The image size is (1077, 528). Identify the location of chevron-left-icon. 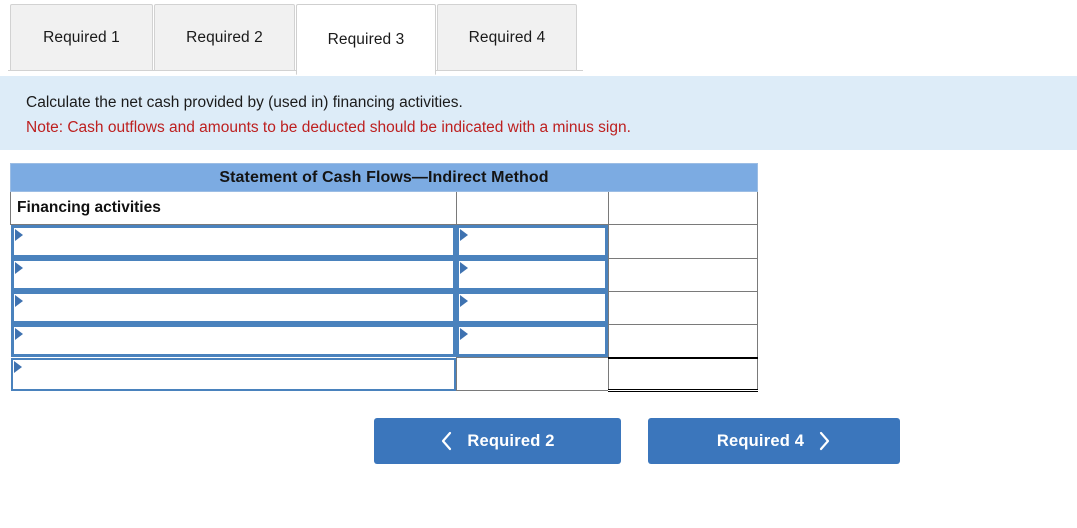
(446, 441).